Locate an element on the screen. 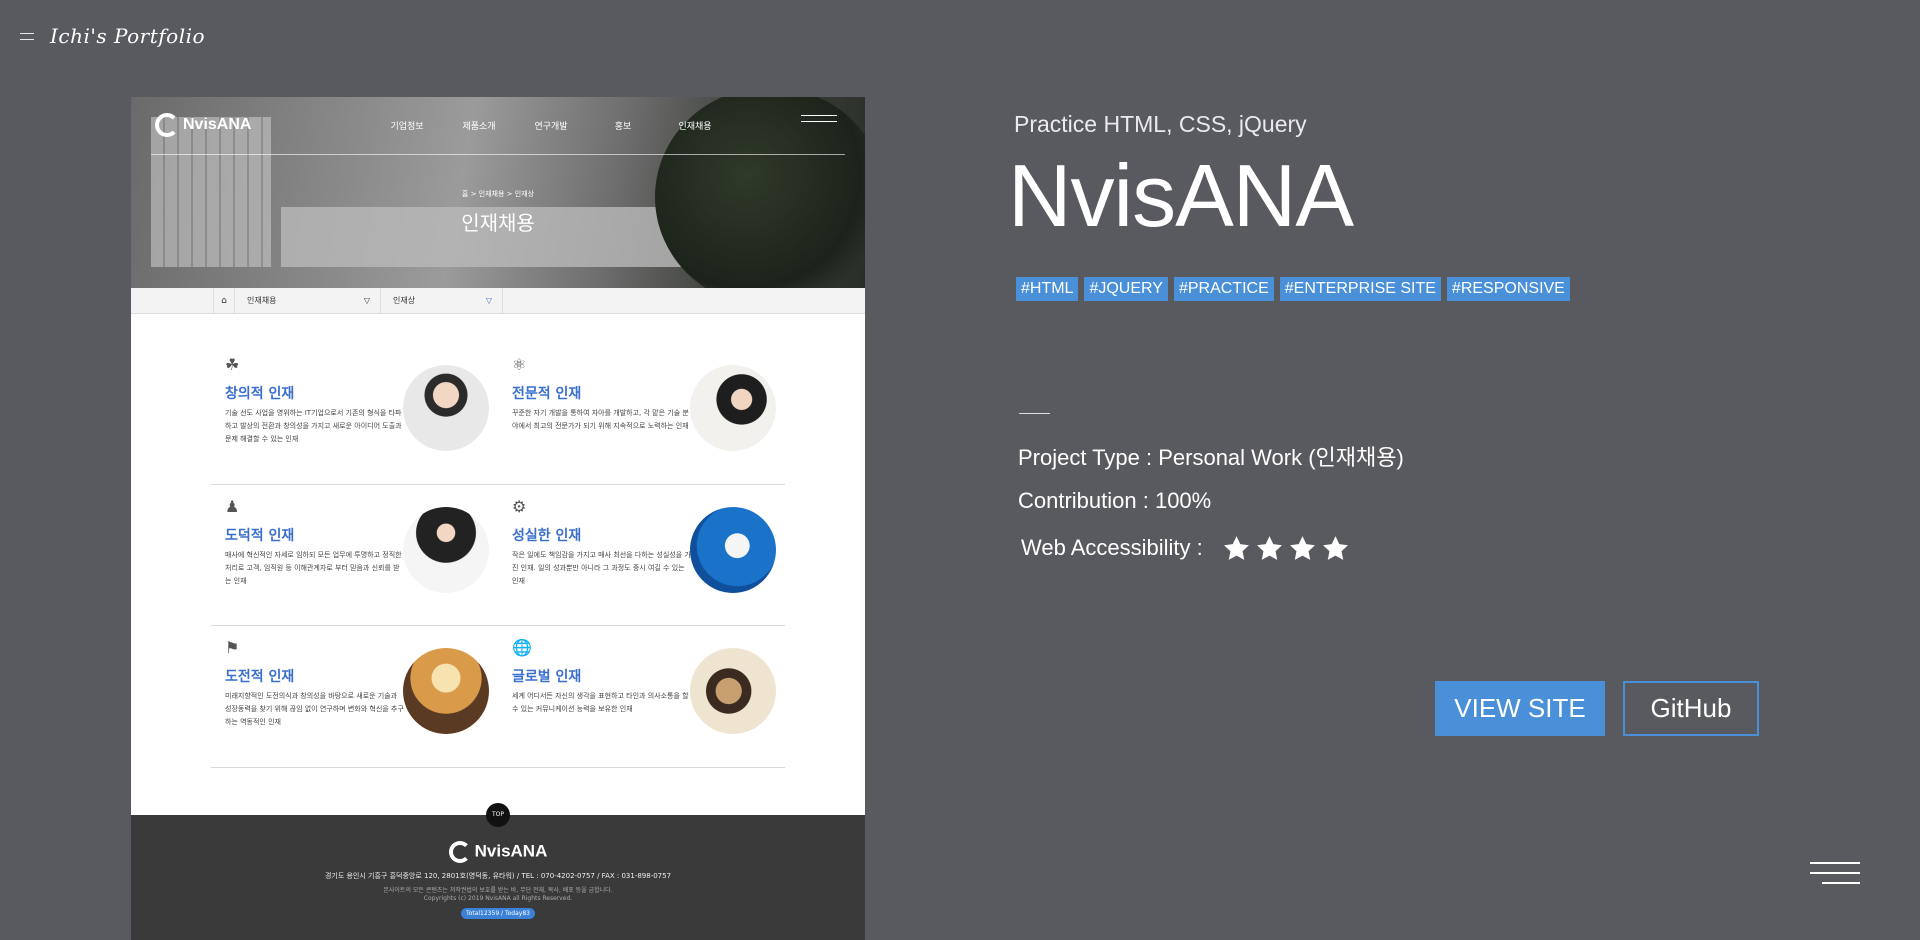  hand-idea-icon: ☘ is located at coordinates (232, 364).